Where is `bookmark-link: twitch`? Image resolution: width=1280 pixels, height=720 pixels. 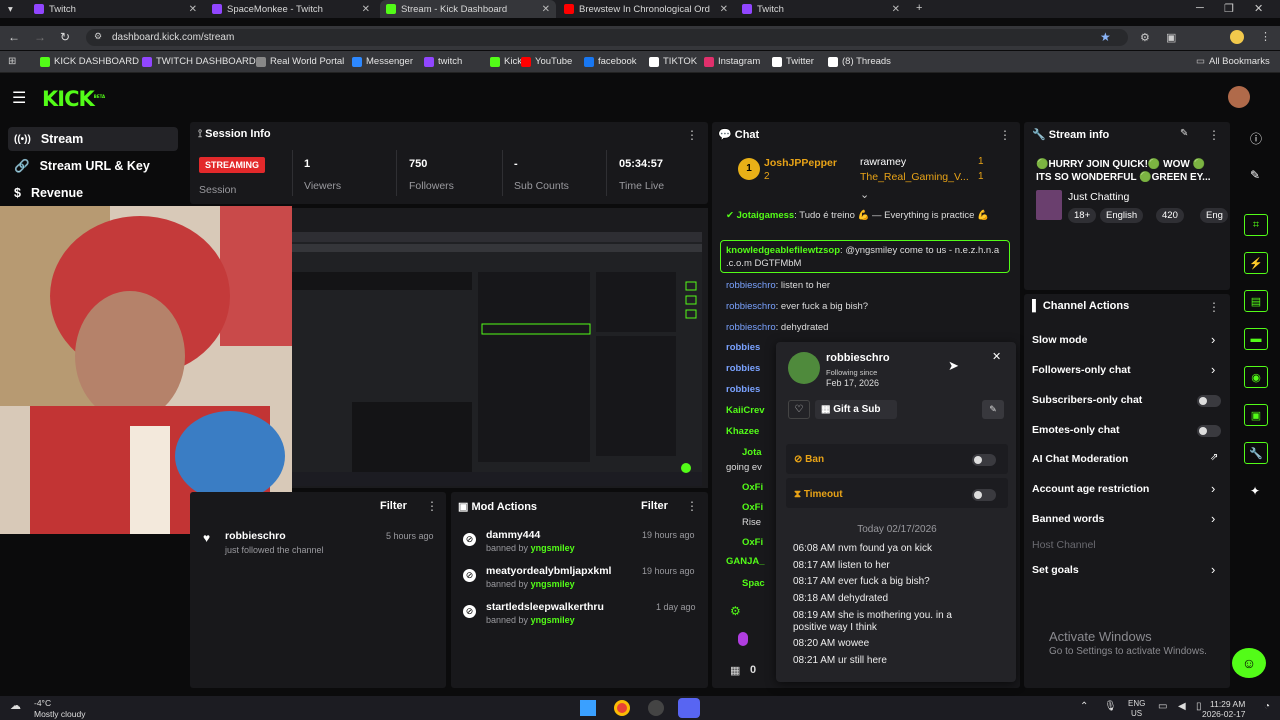 bookmark-link: twitch is located at coordinates (443, 61).